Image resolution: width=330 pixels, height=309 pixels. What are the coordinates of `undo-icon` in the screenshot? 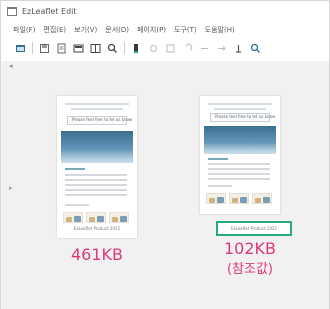 It's located at (187, 48).